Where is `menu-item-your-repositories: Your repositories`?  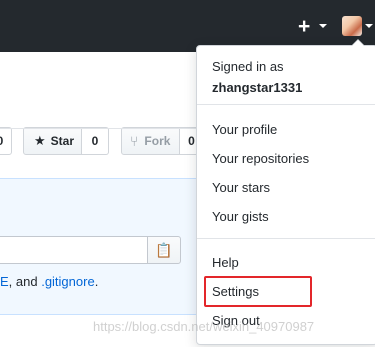 menu-item-your-repositories: Your repositories is located at coordinates (260, 158).